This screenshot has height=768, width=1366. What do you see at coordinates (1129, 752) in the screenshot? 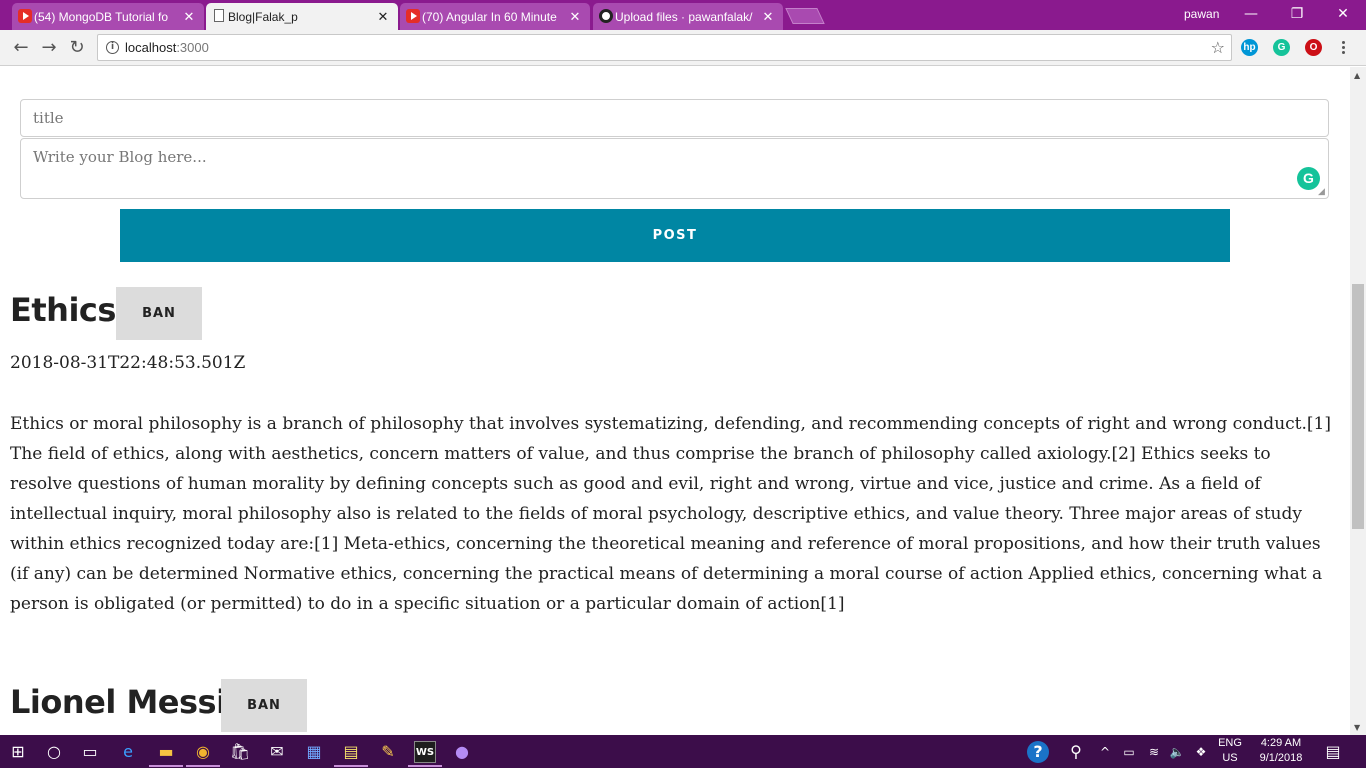
I see `battery-icon: ▭` at bounding box center [1129, 752].